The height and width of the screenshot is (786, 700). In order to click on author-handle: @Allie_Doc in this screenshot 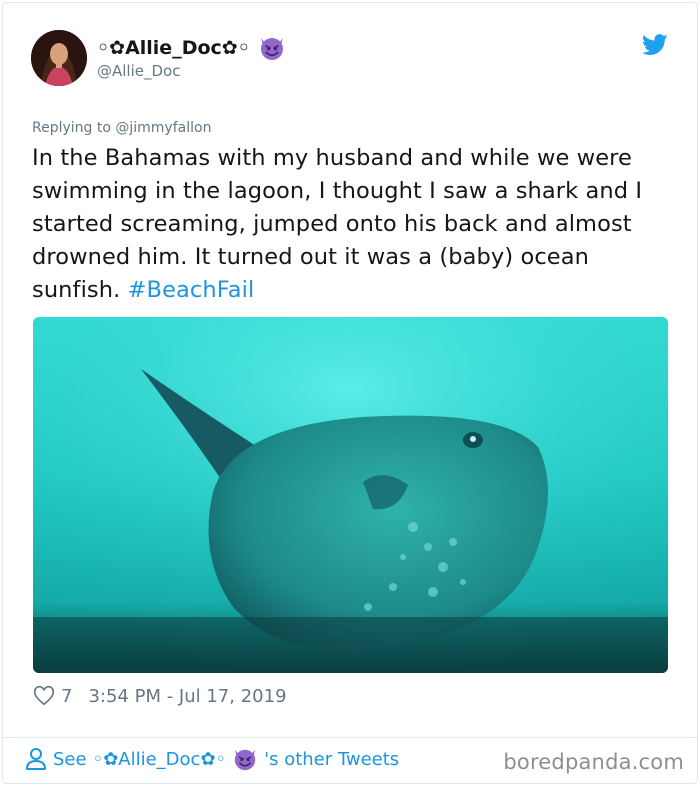, I will do `click(138, 71)`.